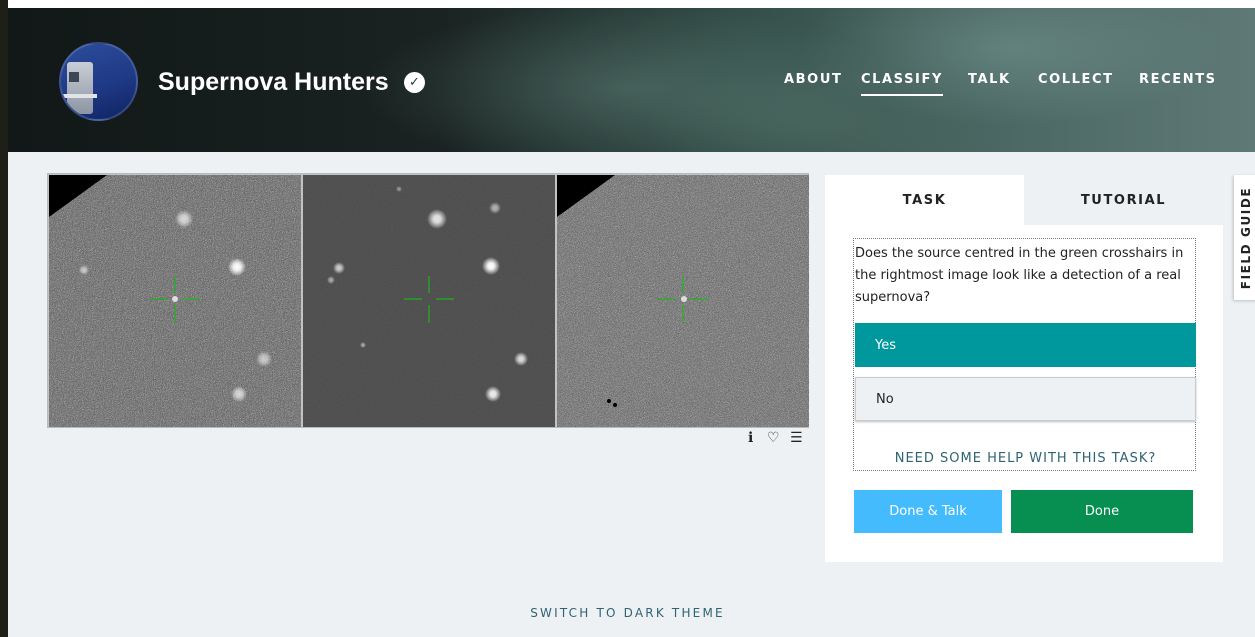 The image size is (1255, 637). What do you see at coordinates (414, 82) in the screenshot?
I see `verified-check-icon: ✓` at bounding box center [414, 82].